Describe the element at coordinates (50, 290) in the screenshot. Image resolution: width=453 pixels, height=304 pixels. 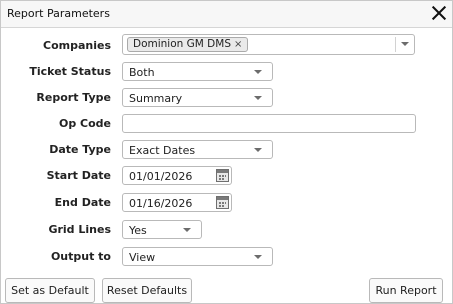
I see `set-as-default-button: Set as Default` at that location.